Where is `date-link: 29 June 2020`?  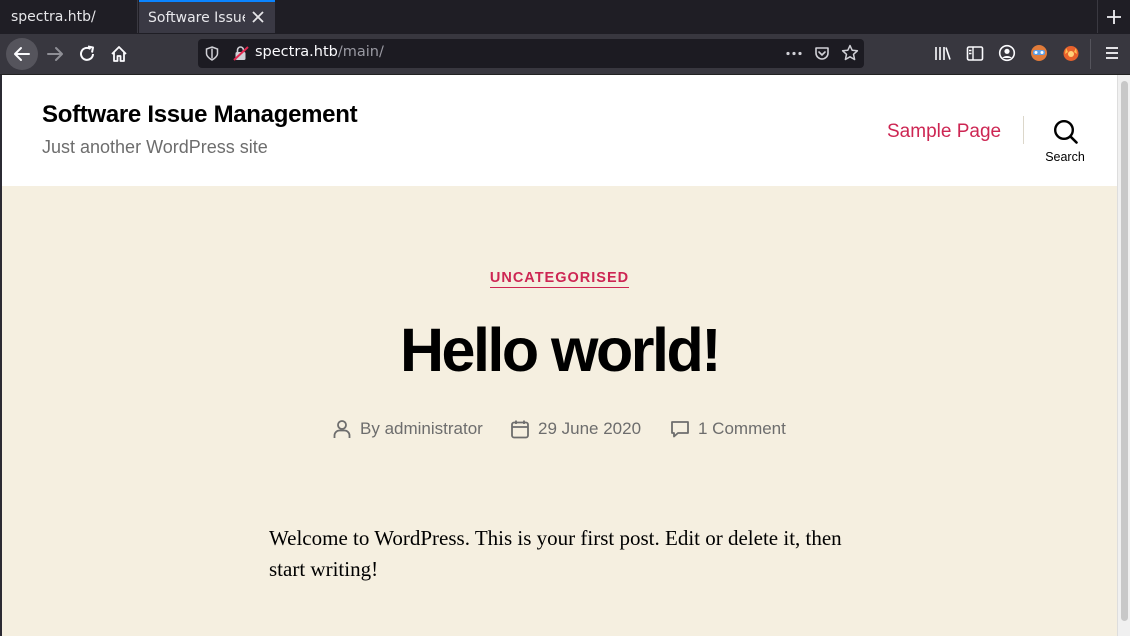 date-link: 29 June 2020 is located at coordinates (589, 429).